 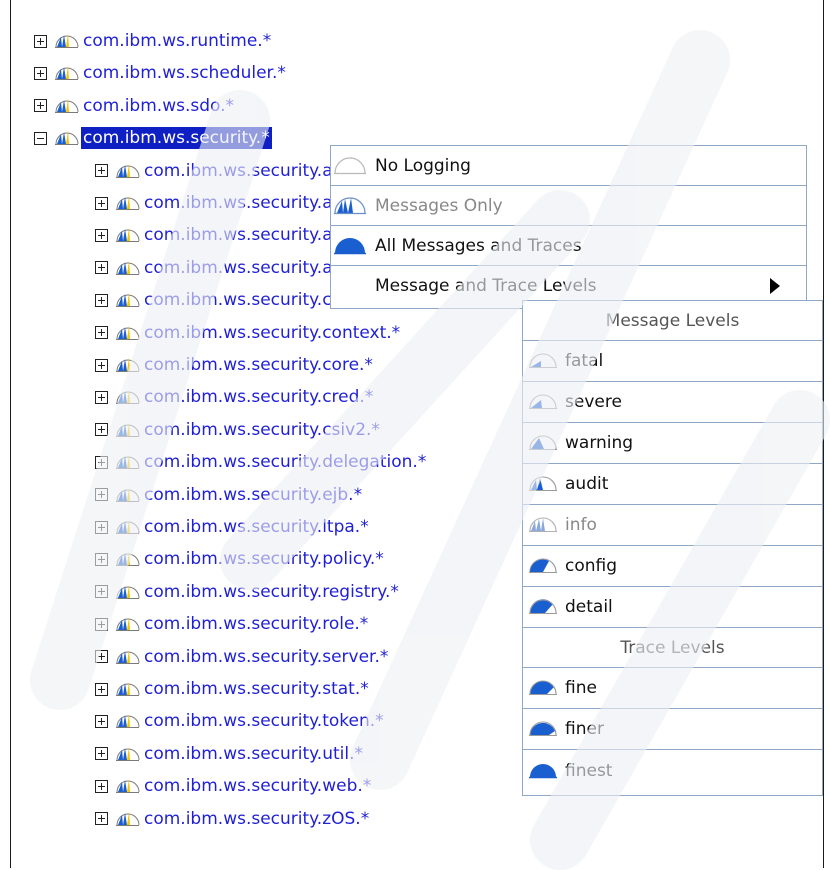 What do you see at coordinates (253, 754) in the screenshot?
I see `tree-node-label: com.ibm.ws.security.util.*` at bounding box center [253, 754].